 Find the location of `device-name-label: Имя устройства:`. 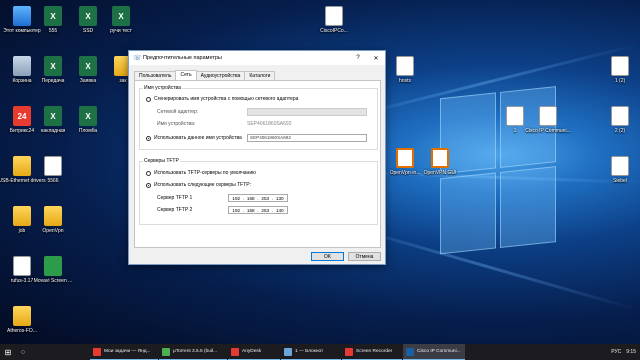

device-name-label: Имя устройства: is located at coordinates (176, 124).